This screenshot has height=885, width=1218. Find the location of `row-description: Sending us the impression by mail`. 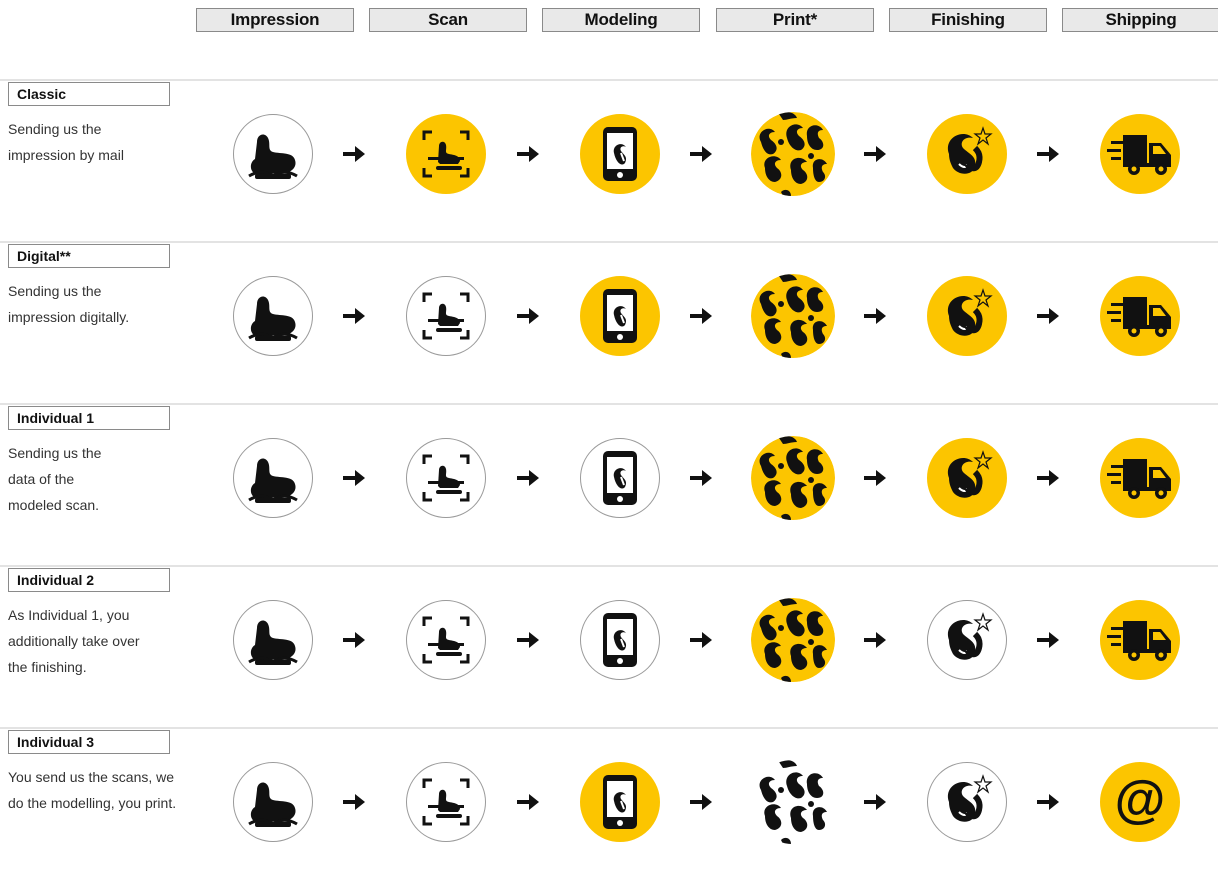

row-description: Sending us the impression by mail is located at coordinates (66, 142).